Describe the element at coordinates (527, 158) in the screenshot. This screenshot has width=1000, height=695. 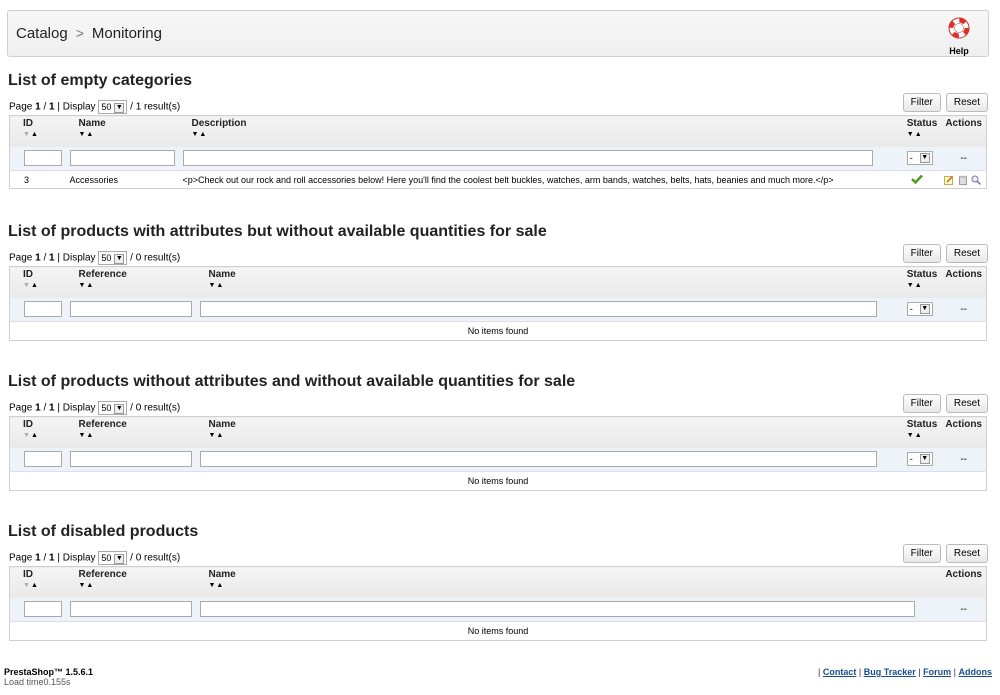
I see `filter-description-input` at that location.